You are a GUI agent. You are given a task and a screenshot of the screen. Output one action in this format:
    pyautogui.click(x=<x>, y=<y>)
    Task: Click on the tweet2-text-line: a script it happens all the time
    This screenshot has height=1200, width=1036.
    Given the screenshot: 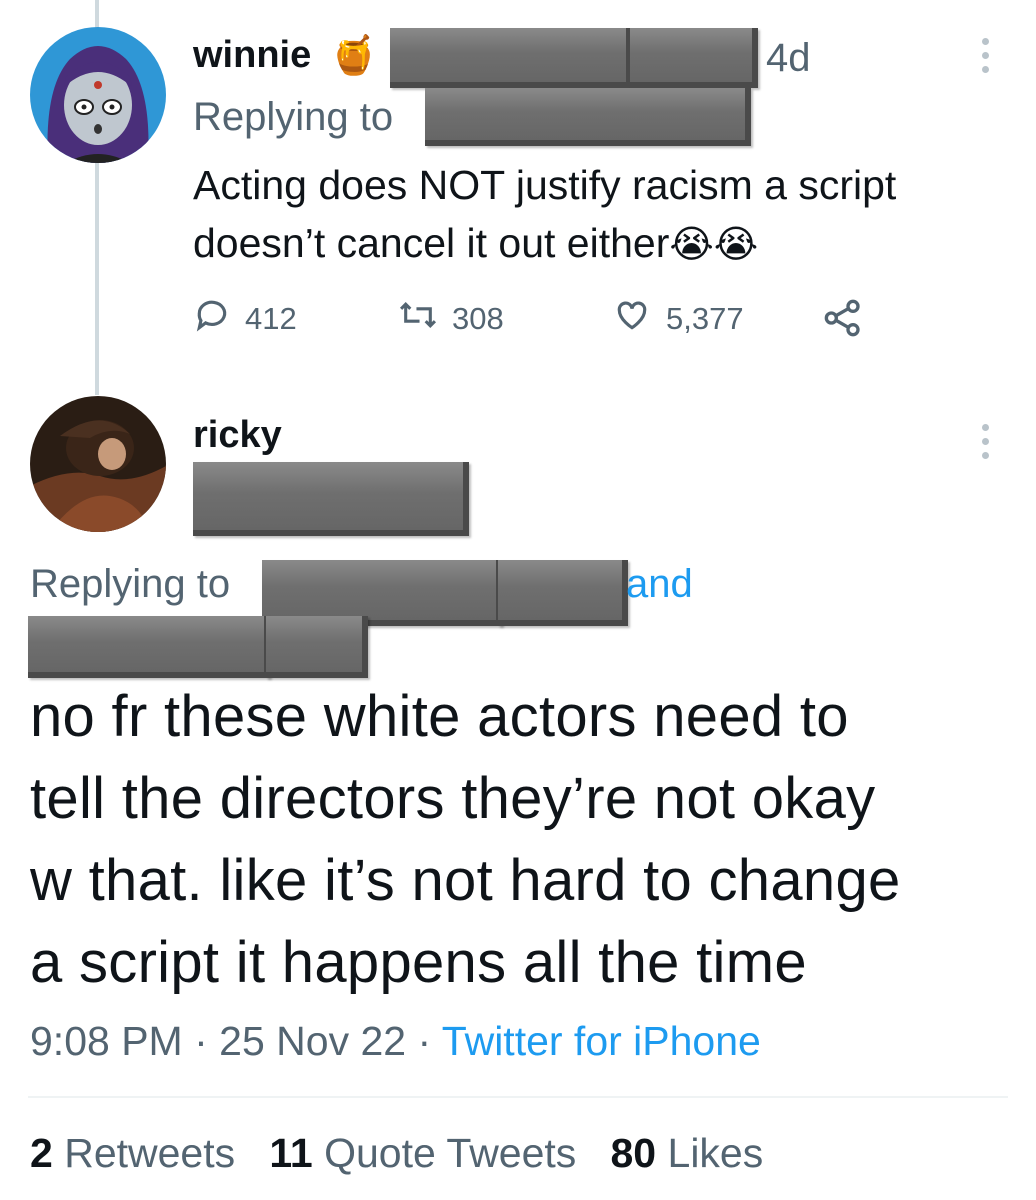 What is the action you would take?
    pyautogui.click(x=418, y=962)
    